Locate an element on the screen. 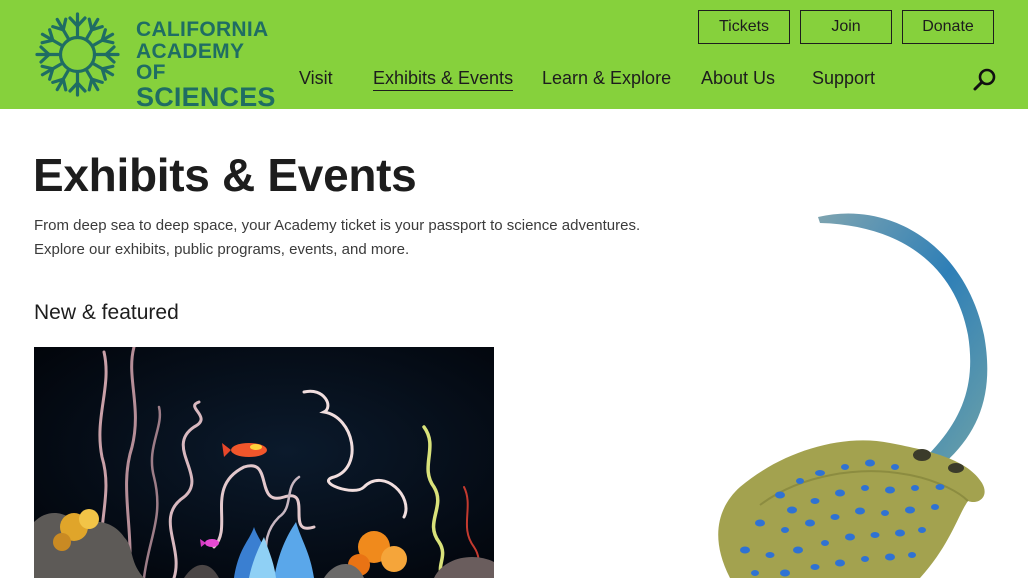  search-button is located at coordinates (985, 80).